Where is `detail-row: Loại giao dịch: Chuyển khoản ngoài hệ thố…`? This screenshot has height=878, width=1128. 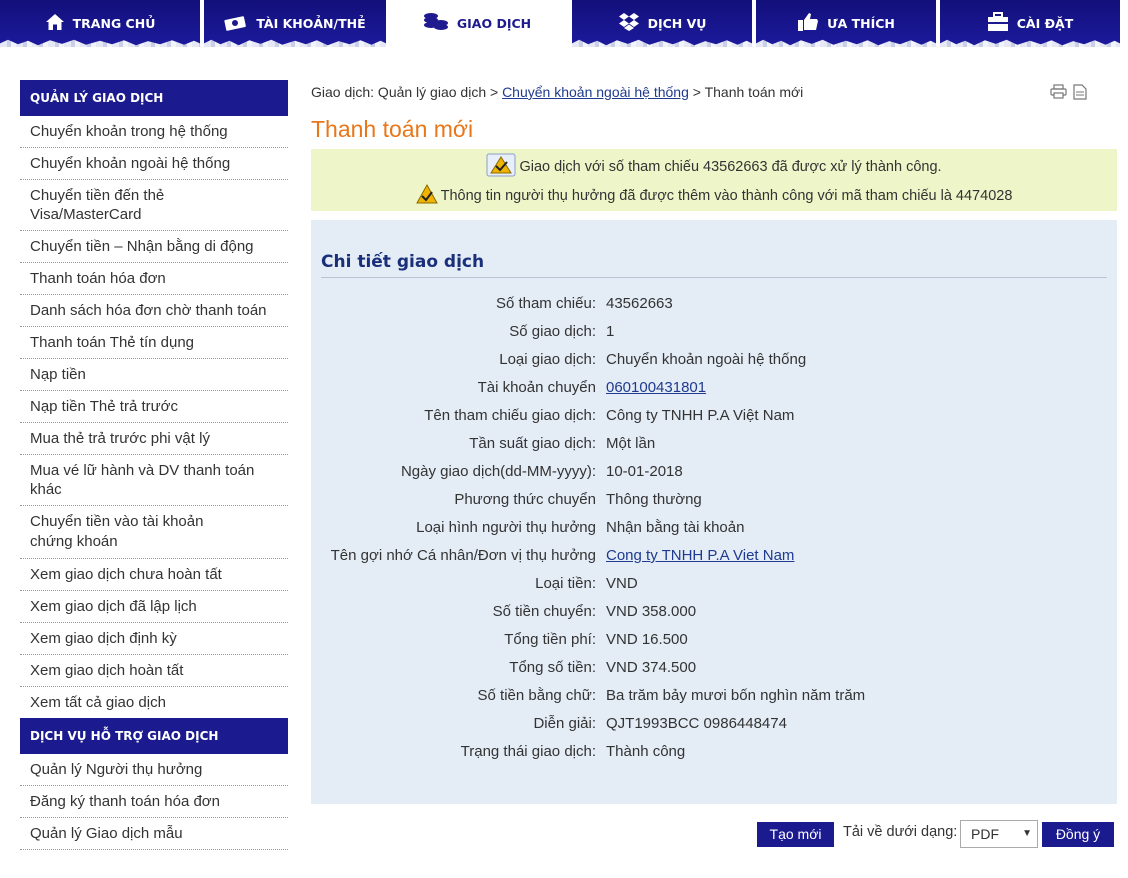 detail-row: Loại giao dịch: Chuyển khoản ngoài hệ thố… is located at coordinates (714, 365).